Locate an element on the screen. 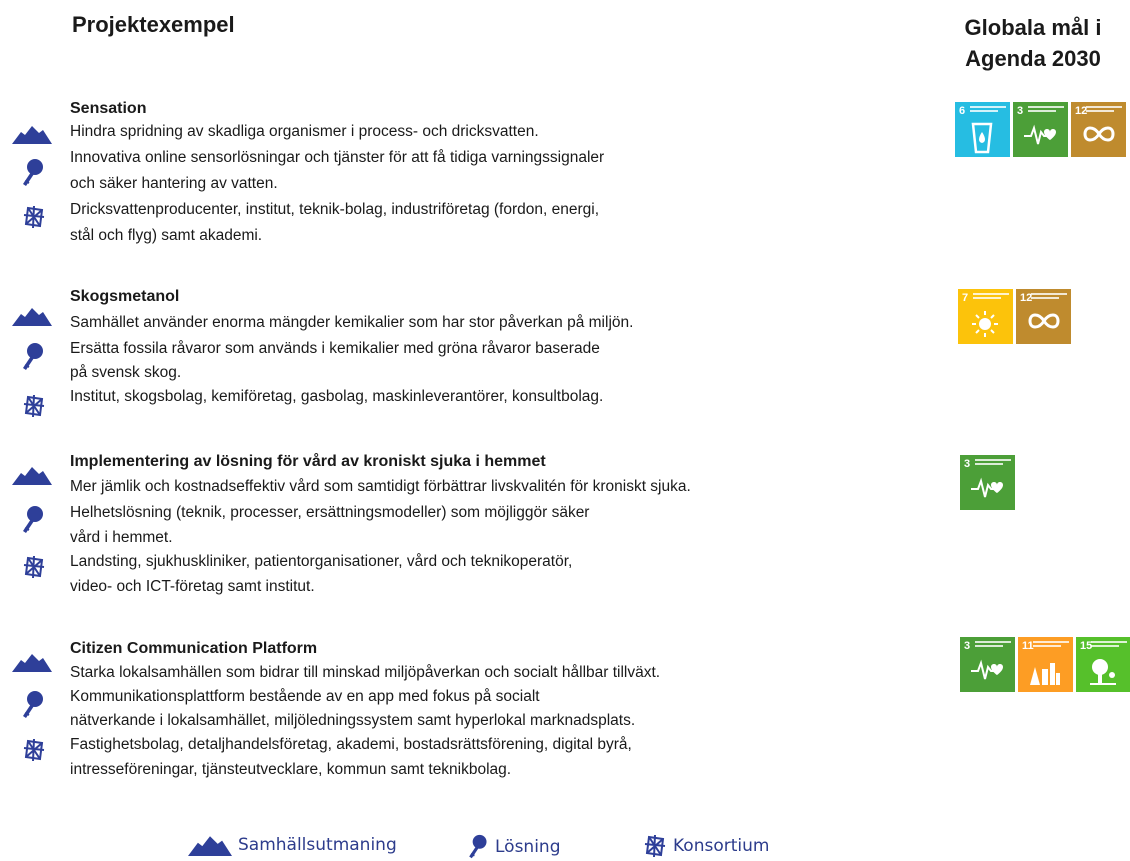 The image size is (1130, 861). water-drop-glass-icon is located at coordinates (982, 138).